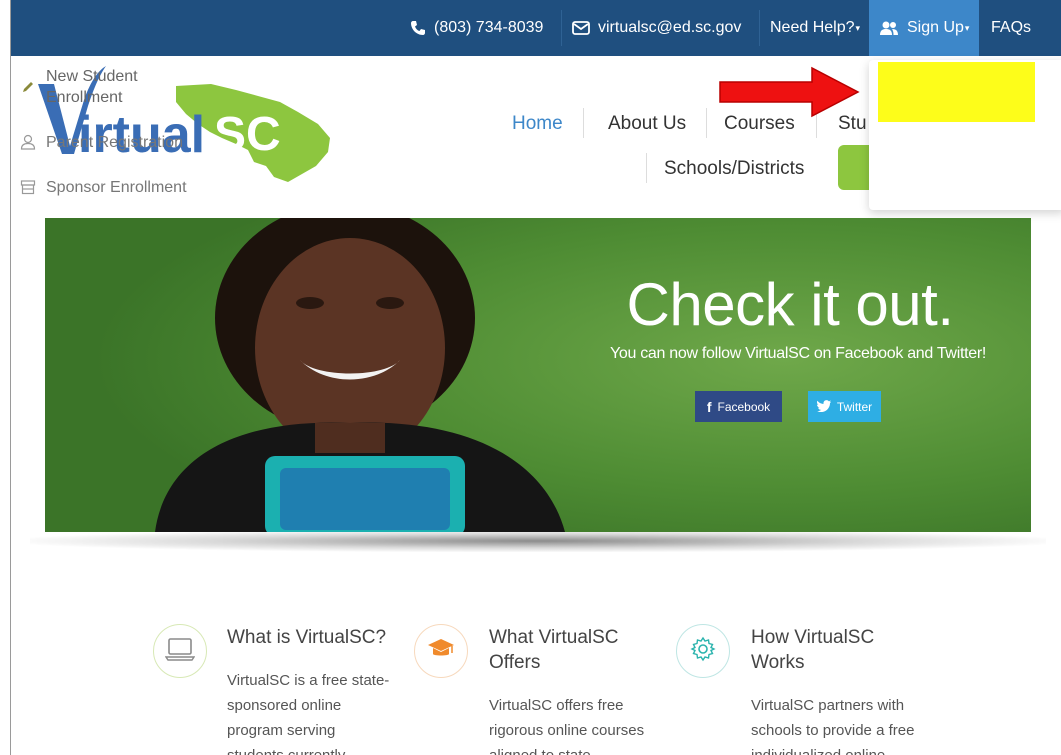 The image size is (1061, 755). I want to click on twitter-button: Twitter, so click(844, 406).